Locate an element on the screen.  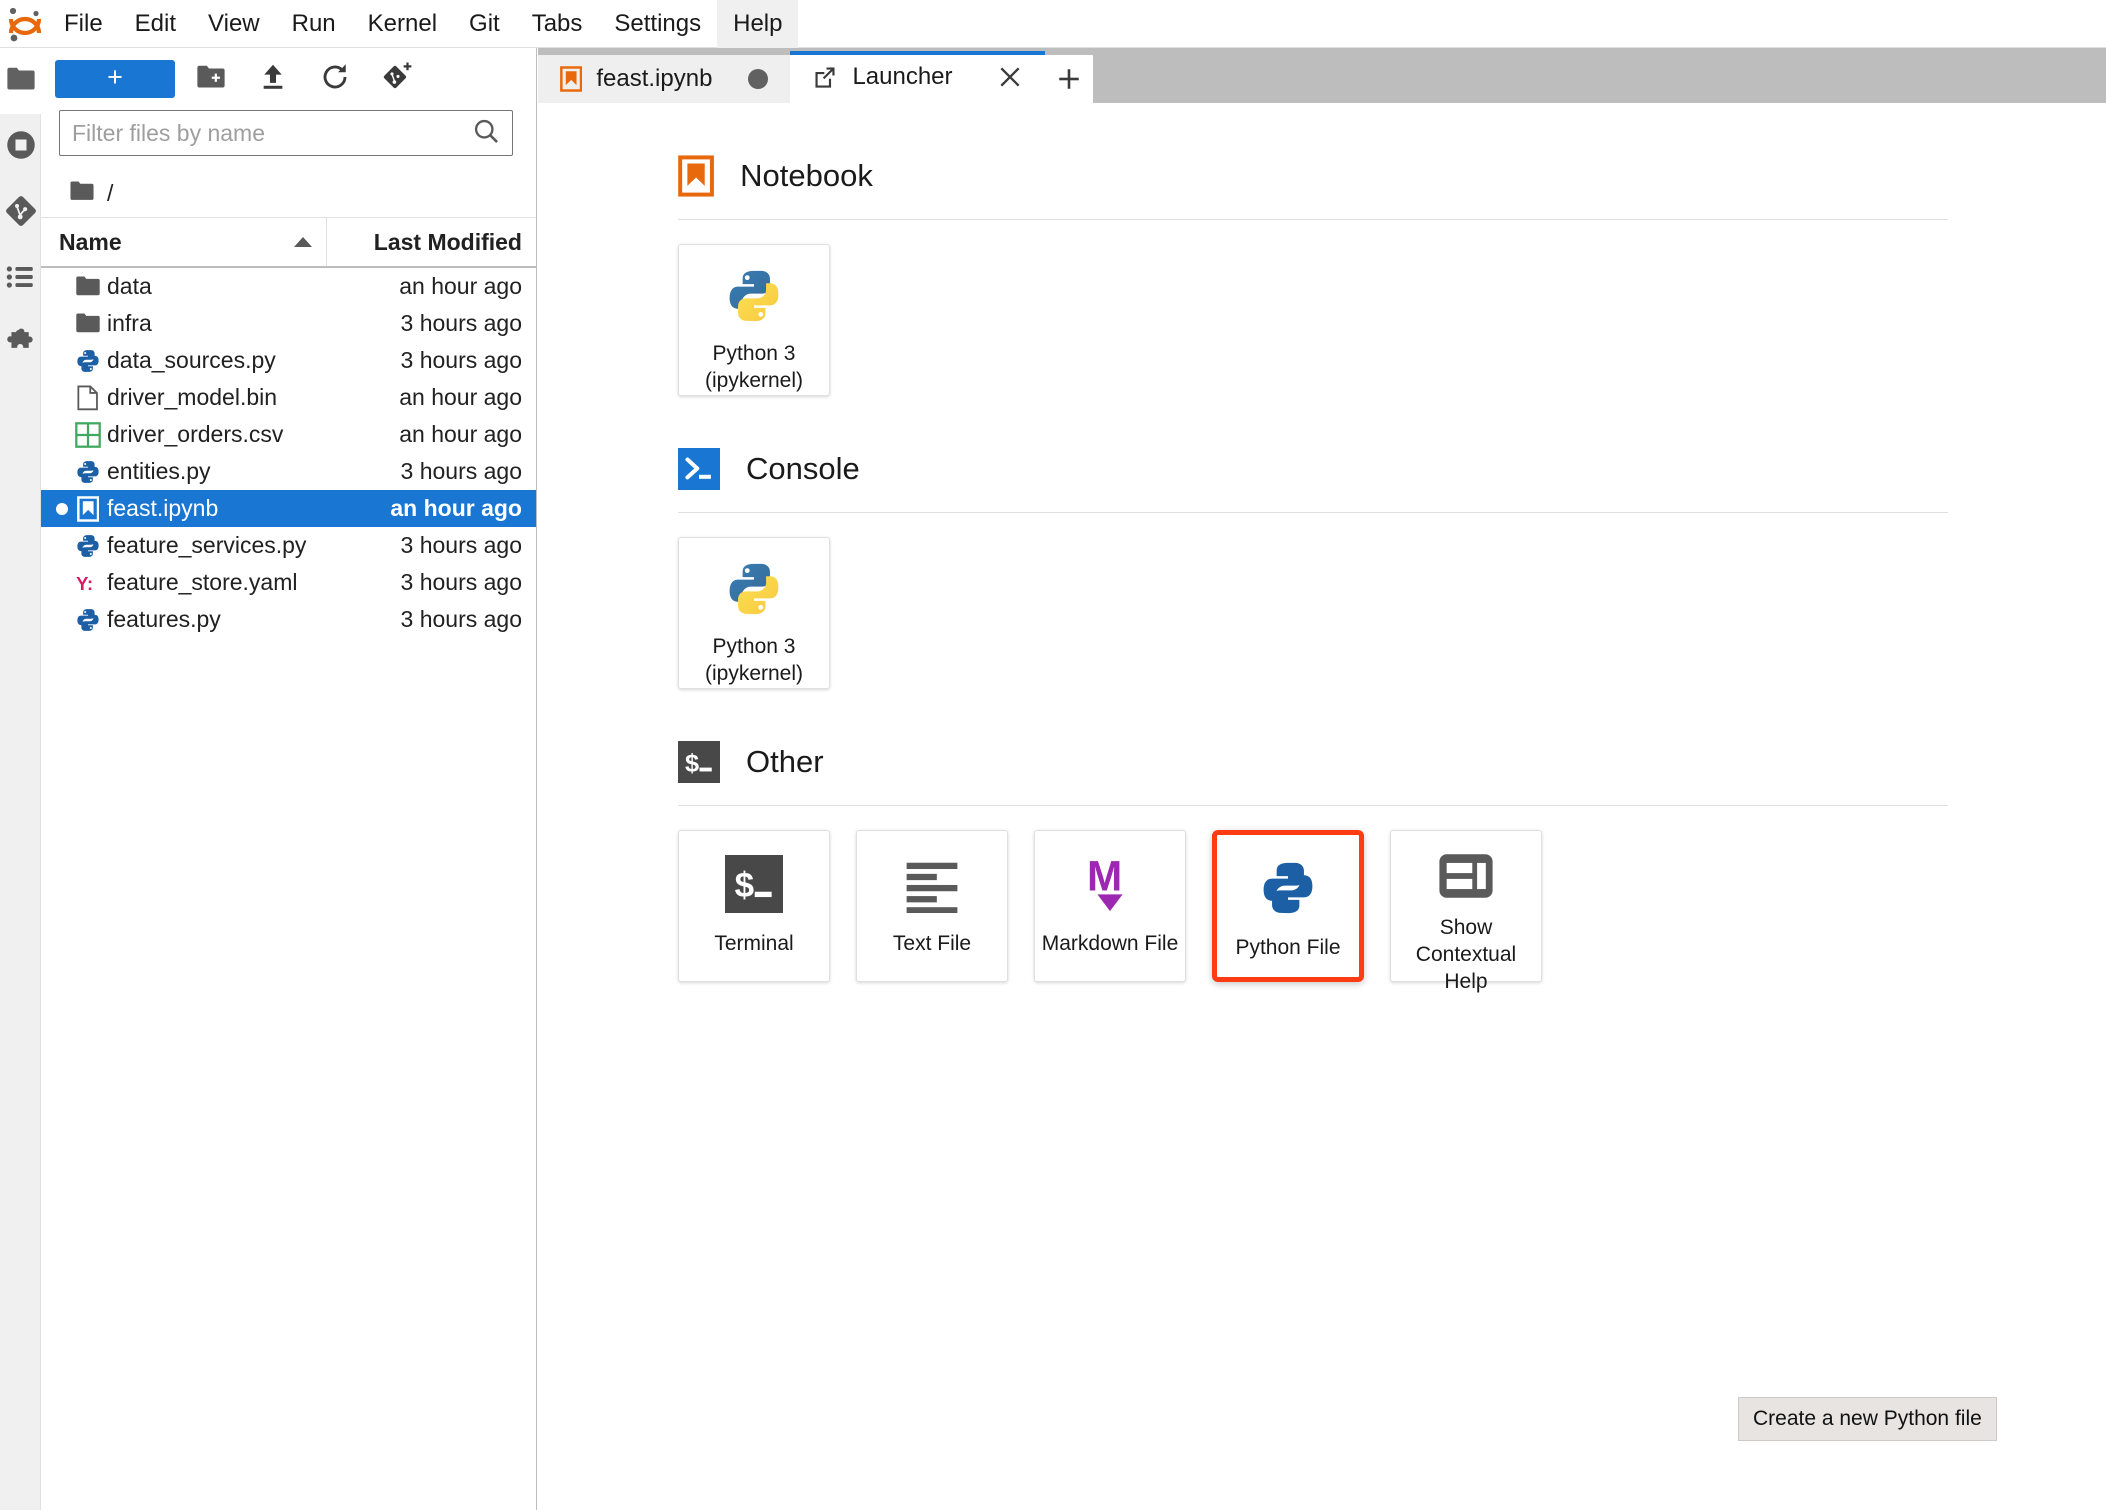
file-row-features-py: features.py 3 hours ago is located at coordinates (288, 619).